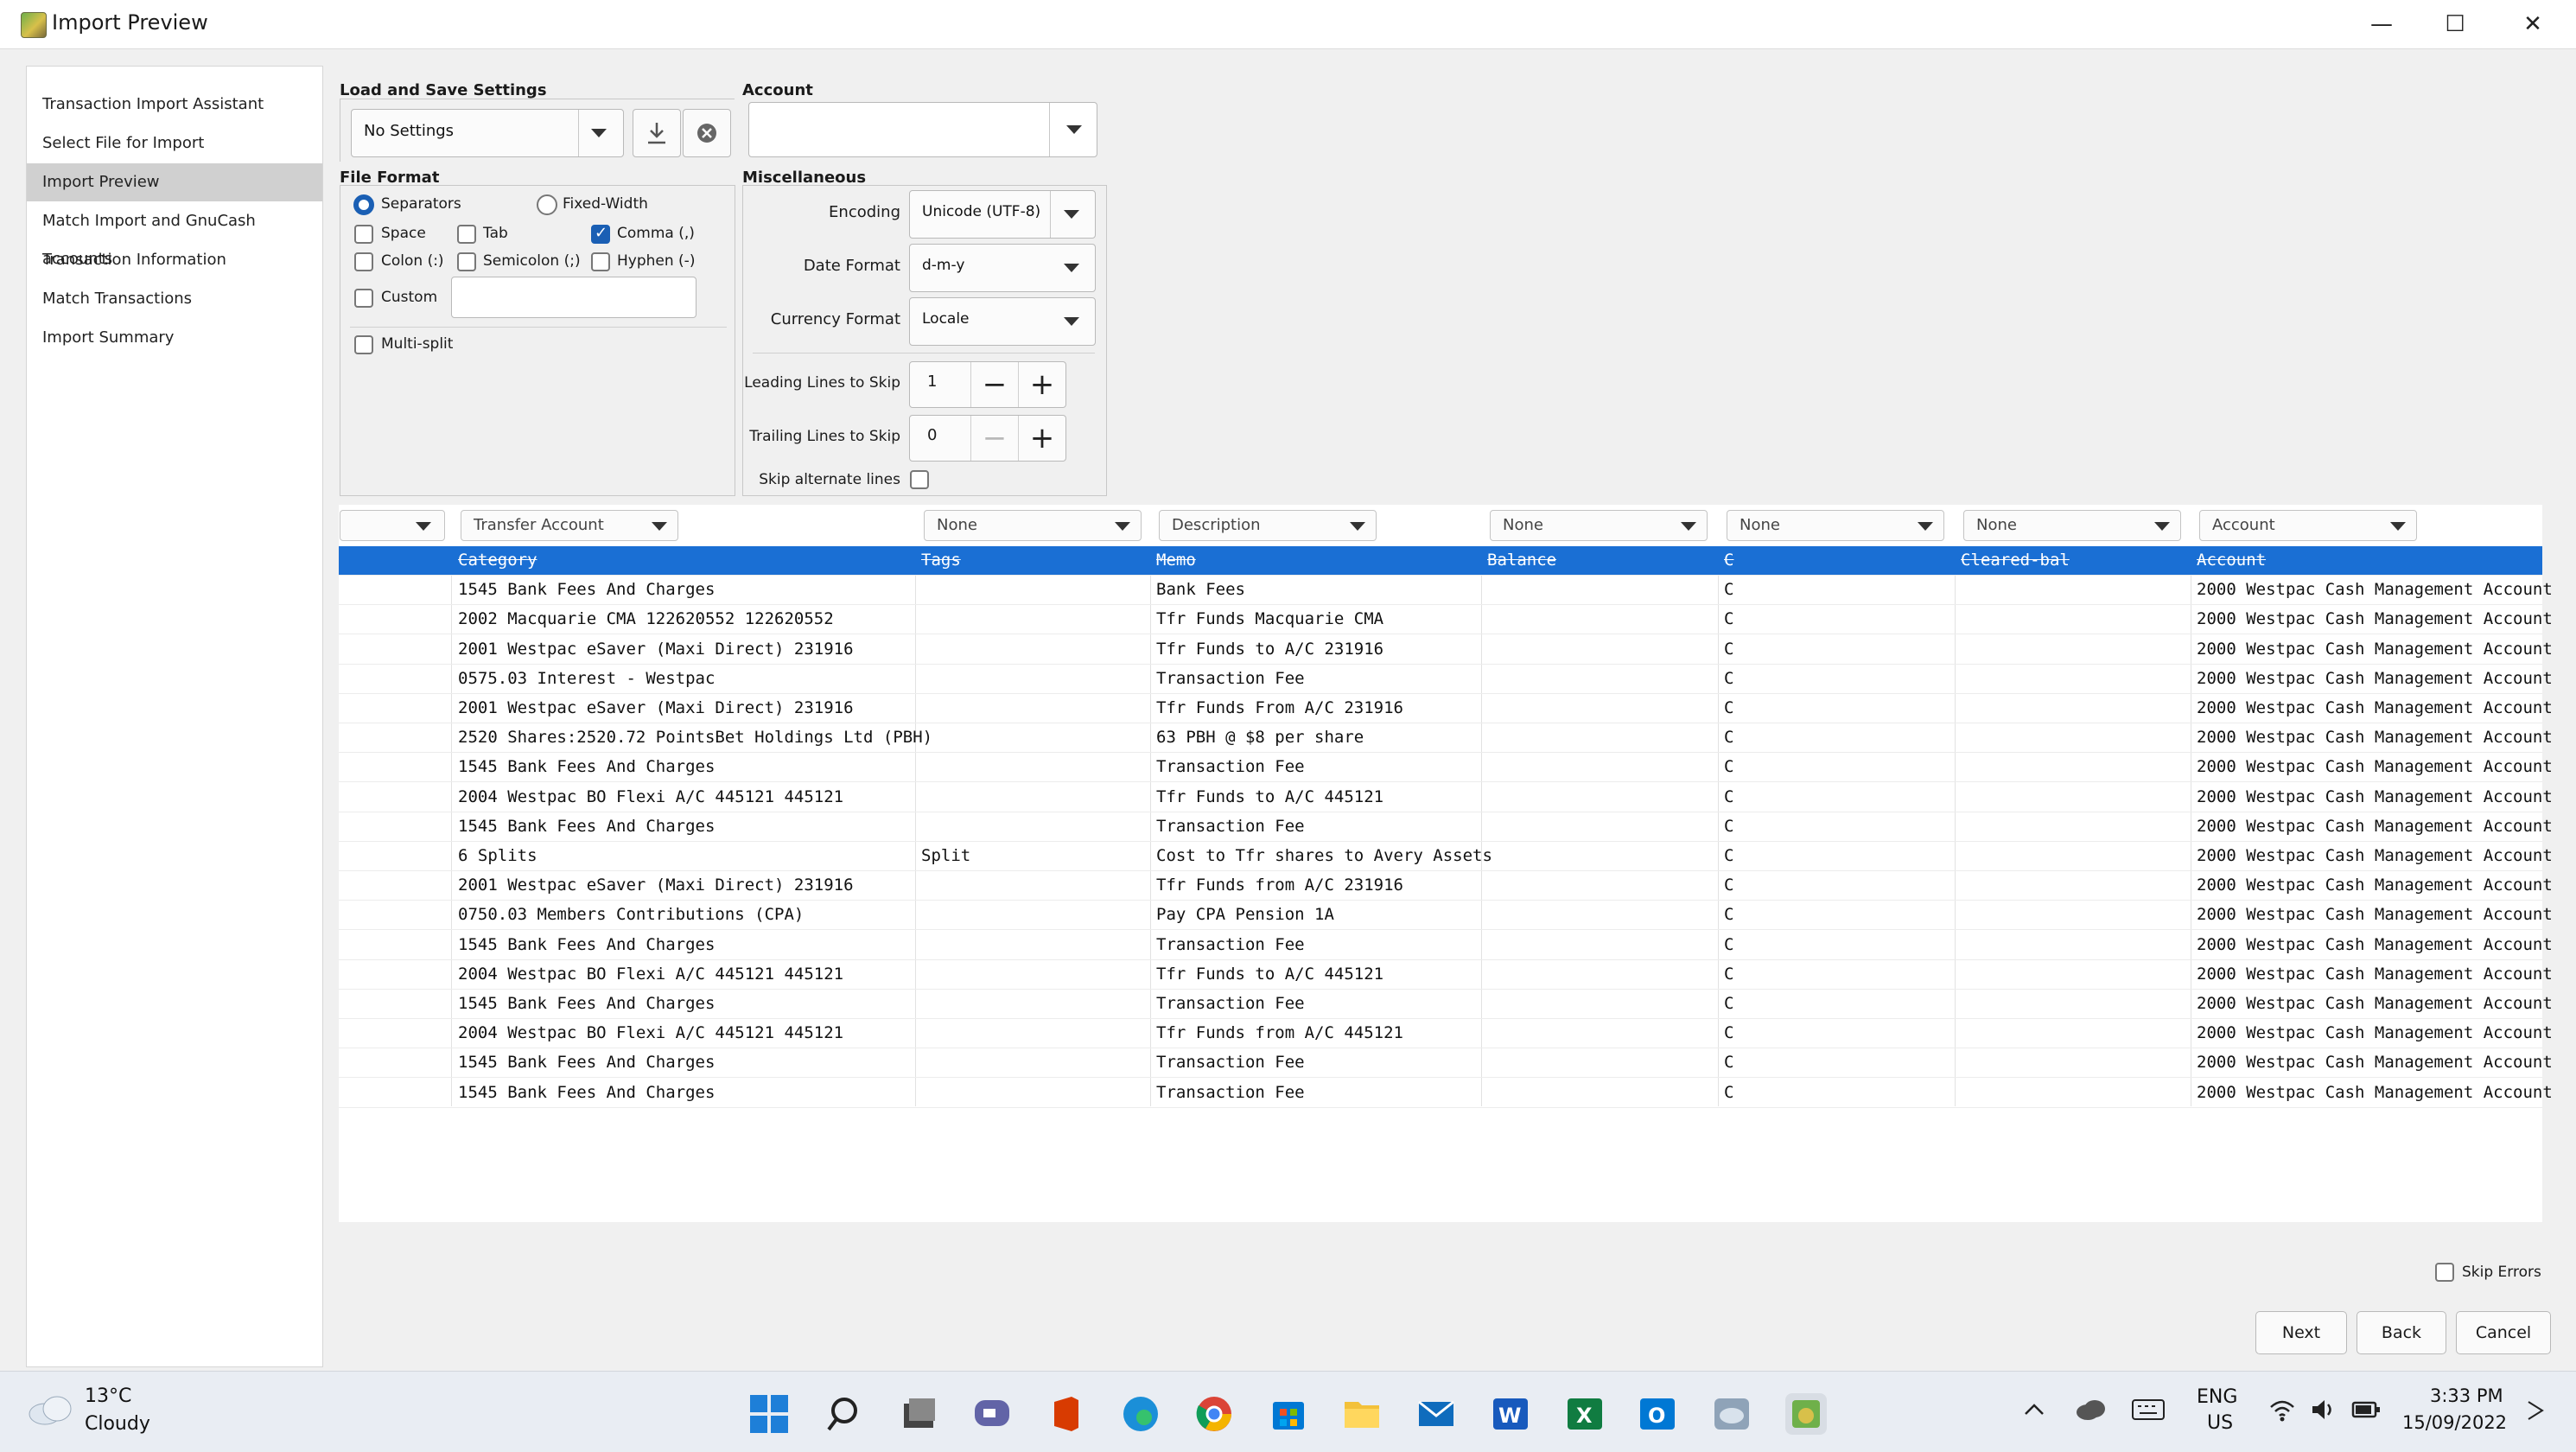 This screenshot has height=1452, width=2576. I want to click on table-cell: 2000 Westpac Cash Management Account, so click(2375, 590).